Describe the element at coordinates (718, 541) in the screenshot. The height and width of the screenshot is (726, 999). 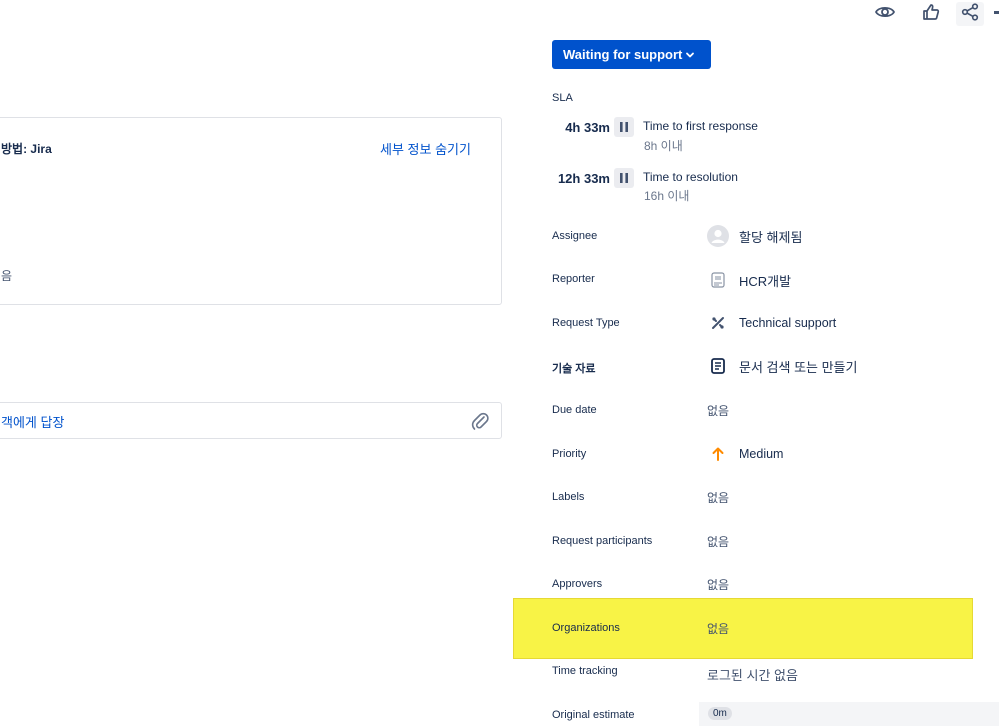
I see `field-value-request-participants: 없음` at that location.